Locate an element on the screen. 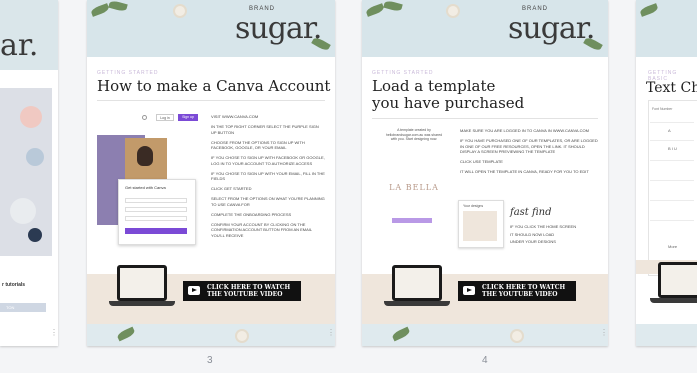  page-title: Load a template you have purchased is located at coordinates (448, 95).